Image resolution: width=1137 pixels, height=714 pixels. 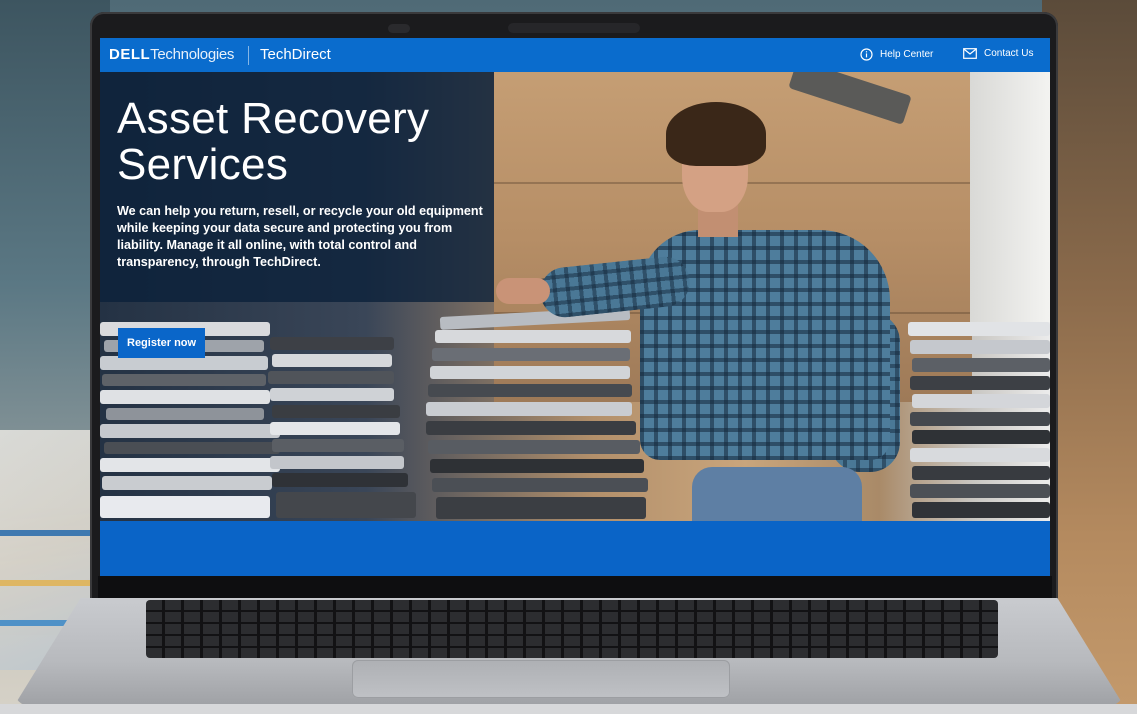 I want to click on contact-us-label: Contact Us, so click(x=1009, y=53).